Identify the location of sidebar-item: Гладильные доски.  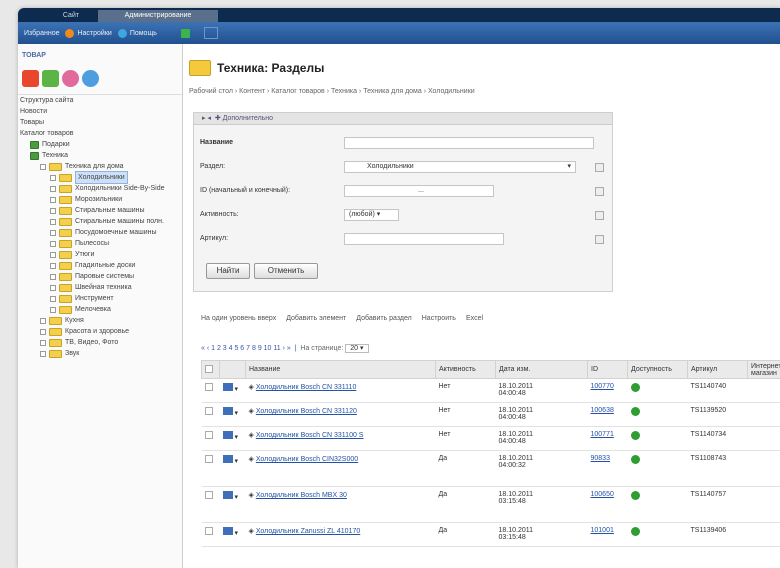
(100, 265).